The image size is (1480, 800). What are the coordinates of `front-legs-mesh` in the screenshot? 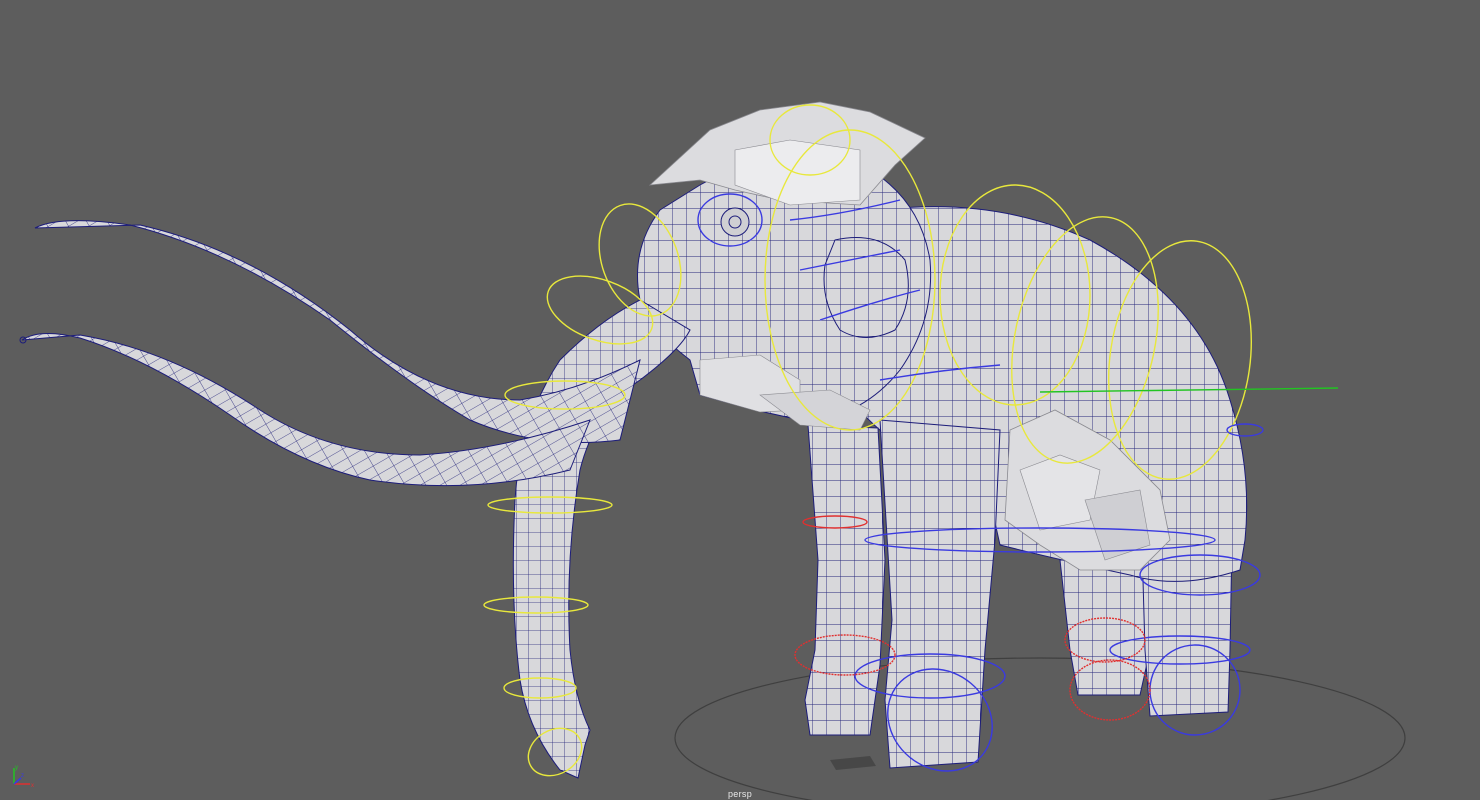 It's located at (902, 594).